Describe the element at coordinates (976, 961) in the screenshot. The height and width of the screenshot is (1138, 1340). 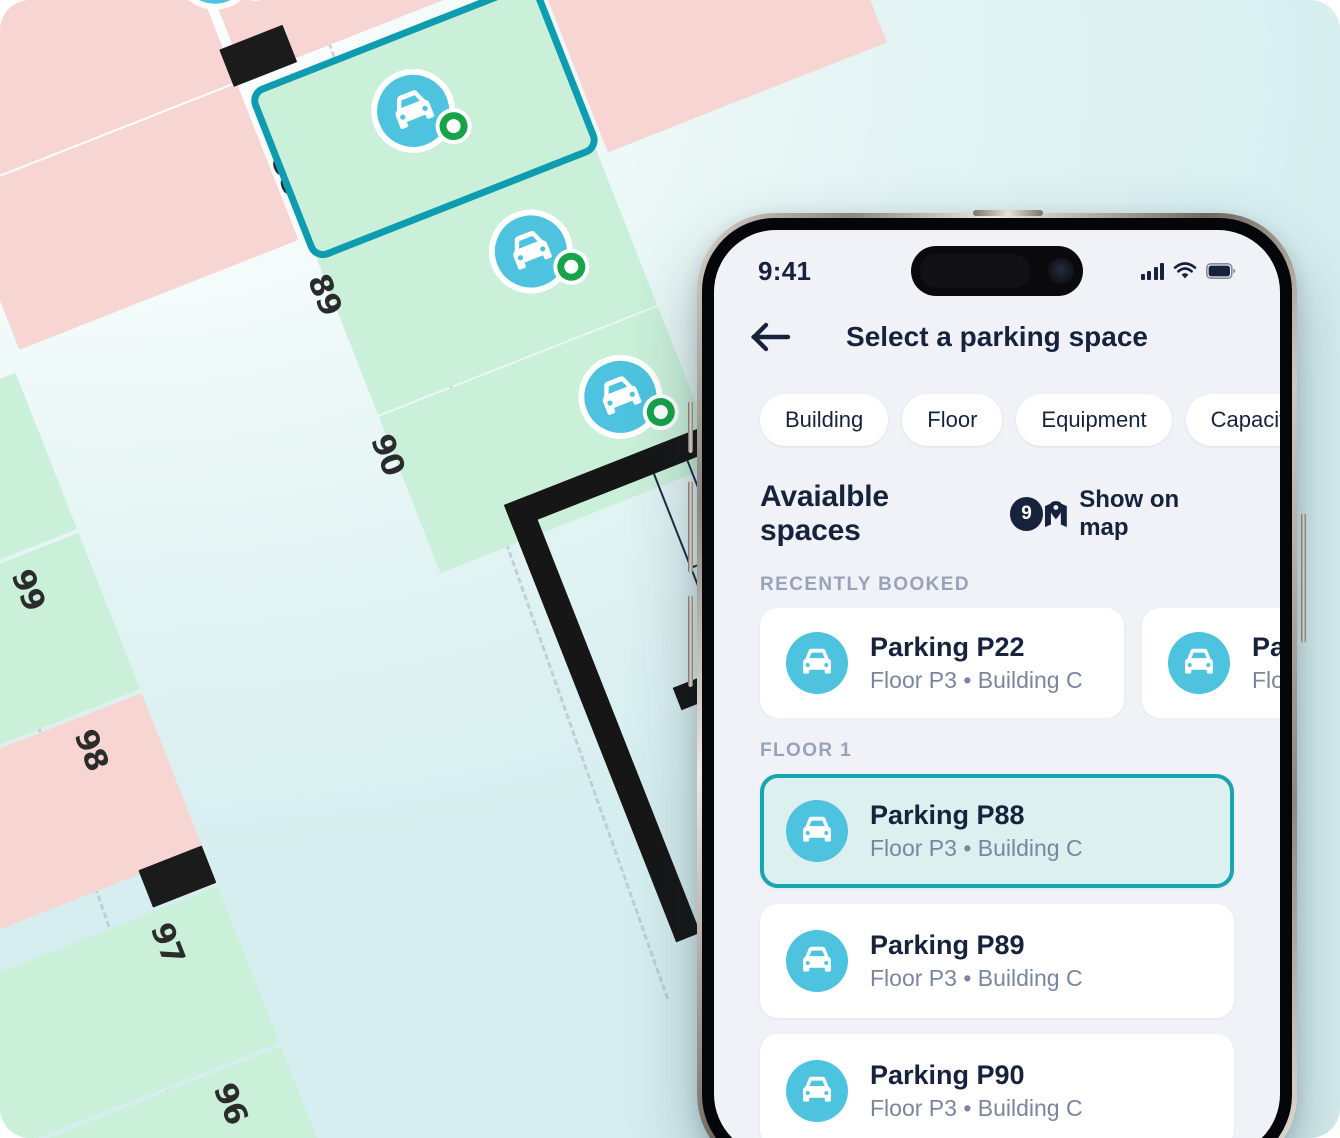
I see `list-item-text: Parking P89 Floor P3 • Building C` at that location.